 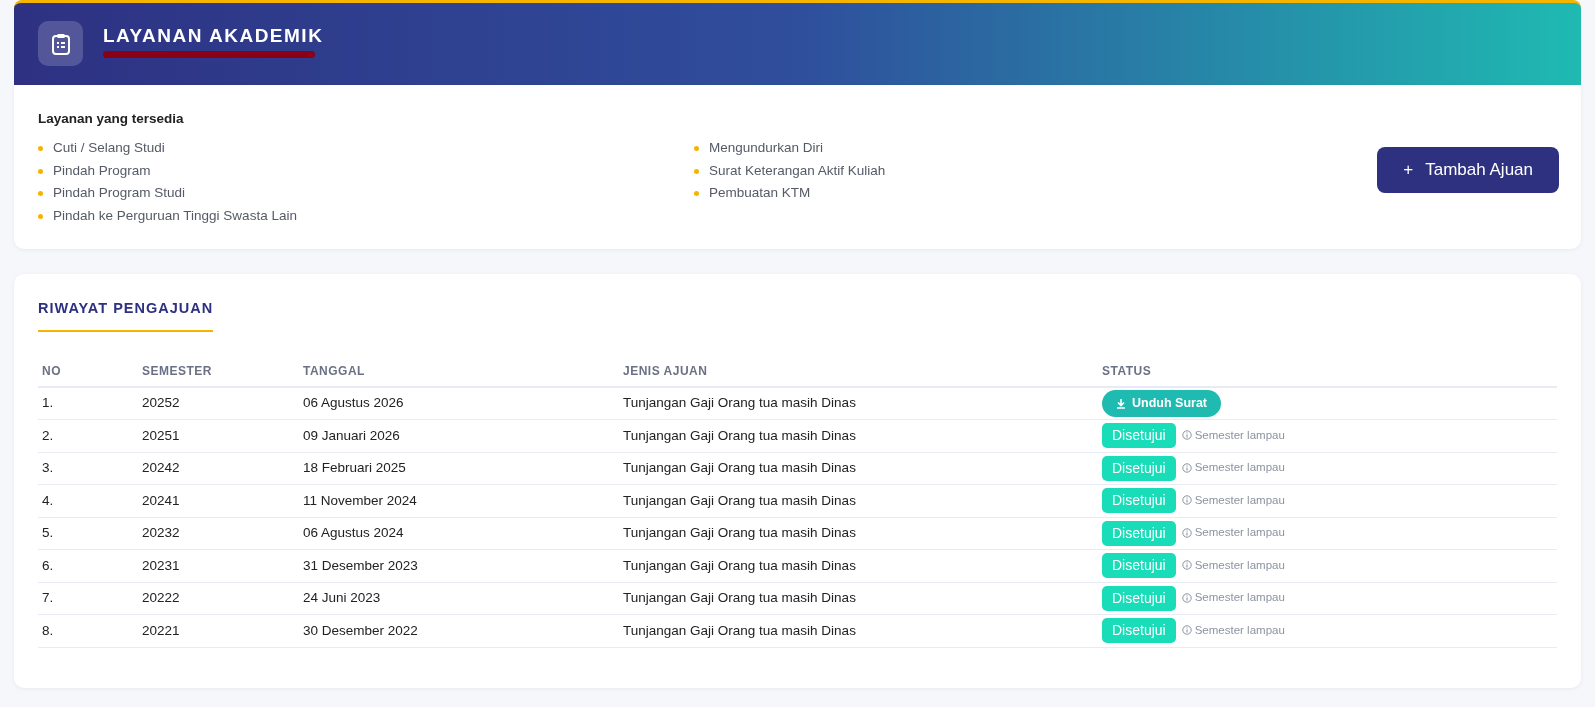 What do you see at coordinates (459, 371) in the screenshot?
I see `column-header: TANGGAL` at bounding box center [459, 371].